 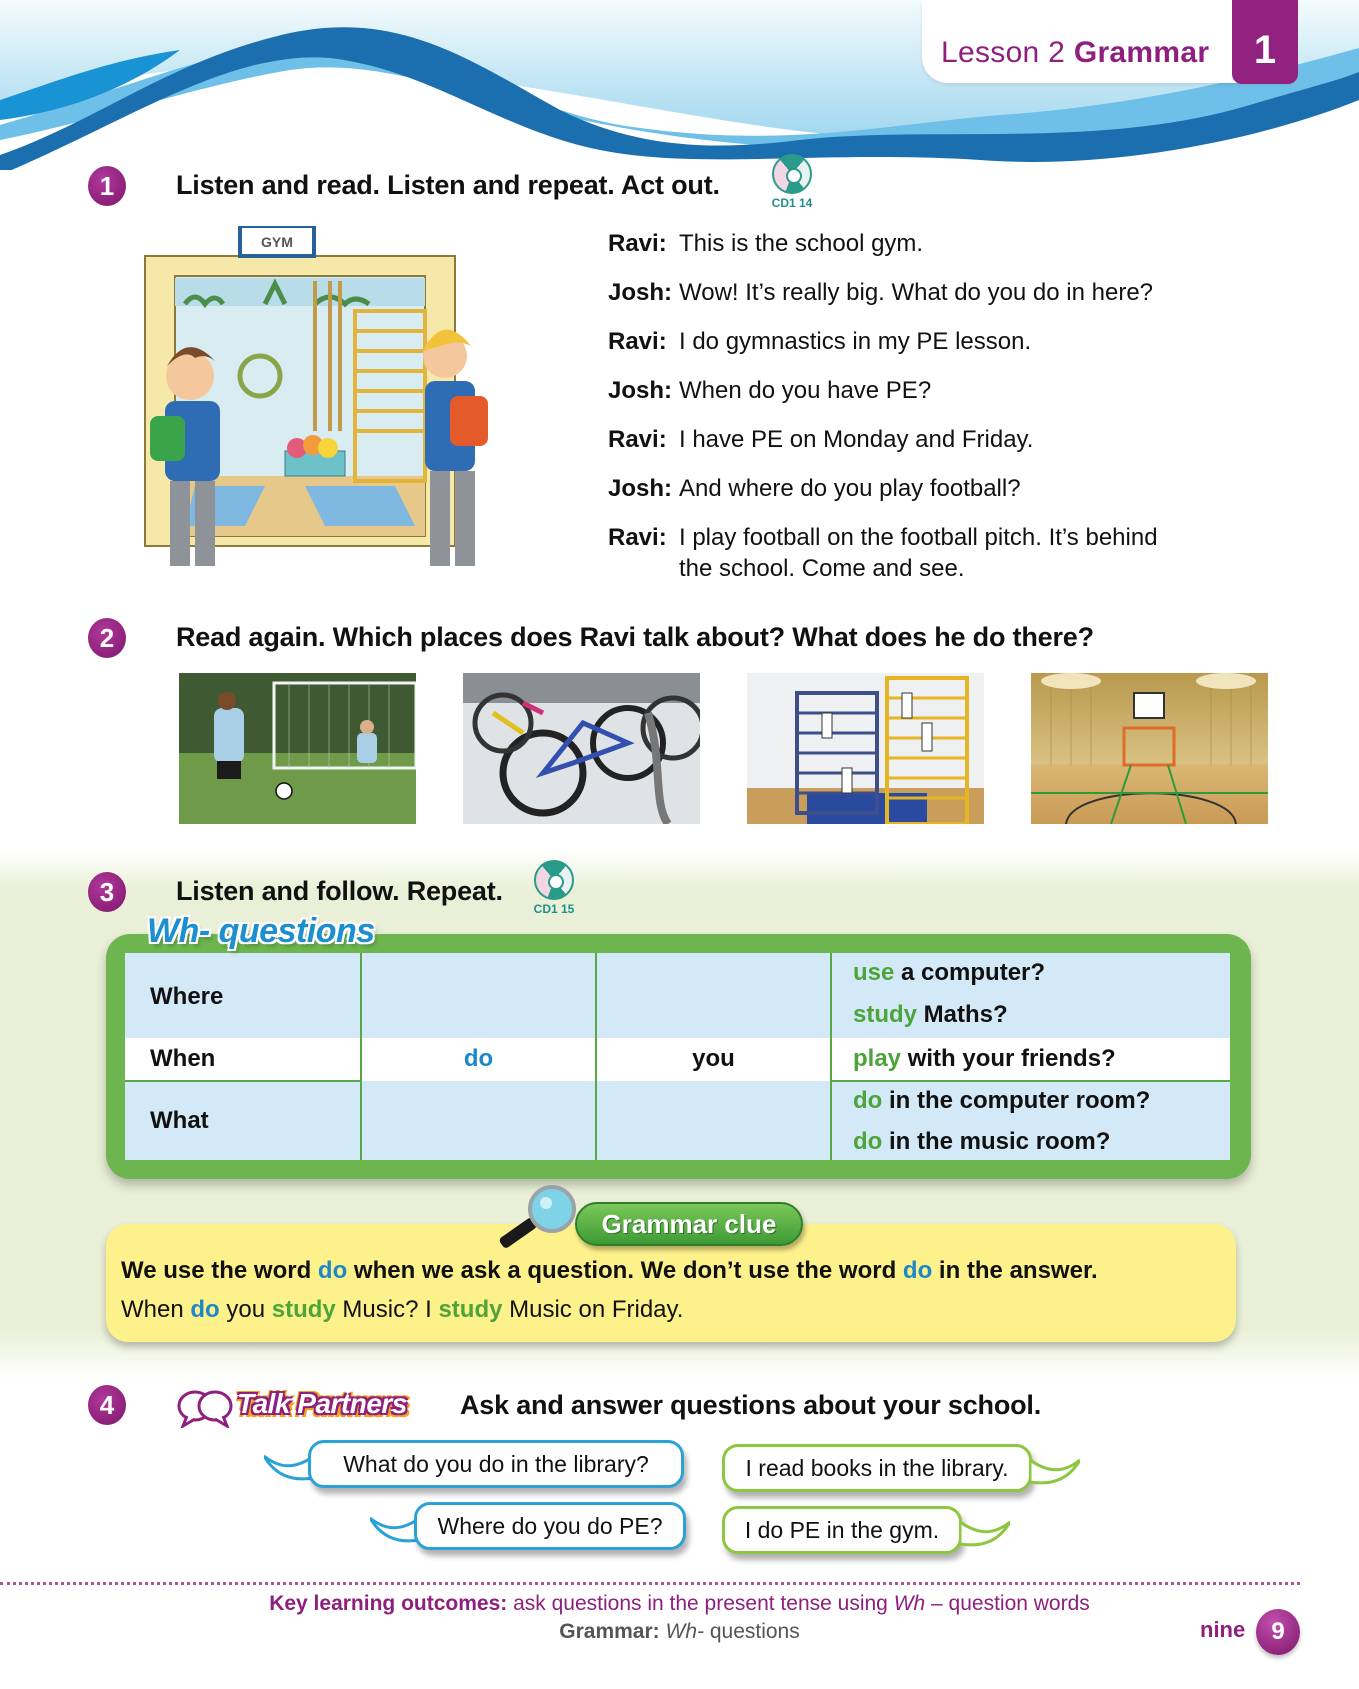 I want to click on cd-track-1-14: CD1 14, so click(x=792, y=185).